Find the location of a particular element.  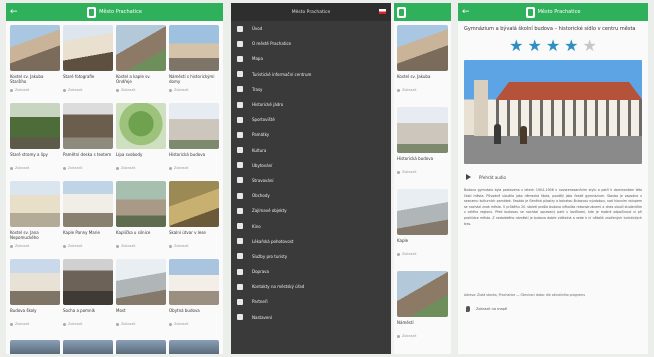

drawer-menu-item: Trasy is located at coordinates (311, 89).